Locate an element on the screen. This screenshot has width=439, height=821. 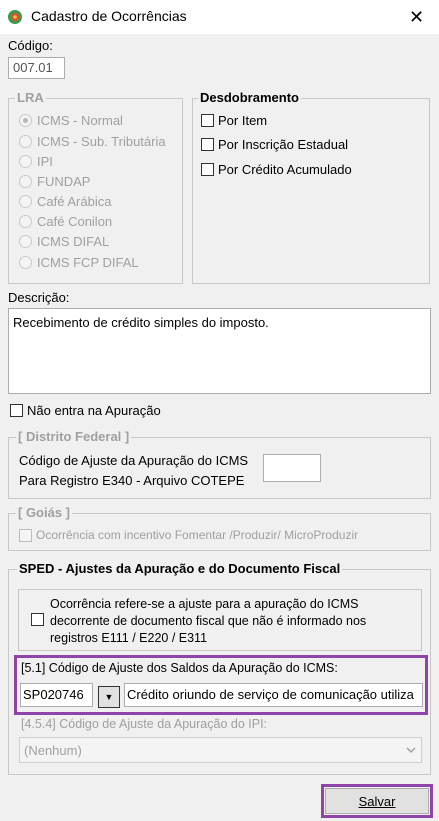
df-line1: Código de Ajuste da Apuração do ICMS is located at coordinates (134, 460).